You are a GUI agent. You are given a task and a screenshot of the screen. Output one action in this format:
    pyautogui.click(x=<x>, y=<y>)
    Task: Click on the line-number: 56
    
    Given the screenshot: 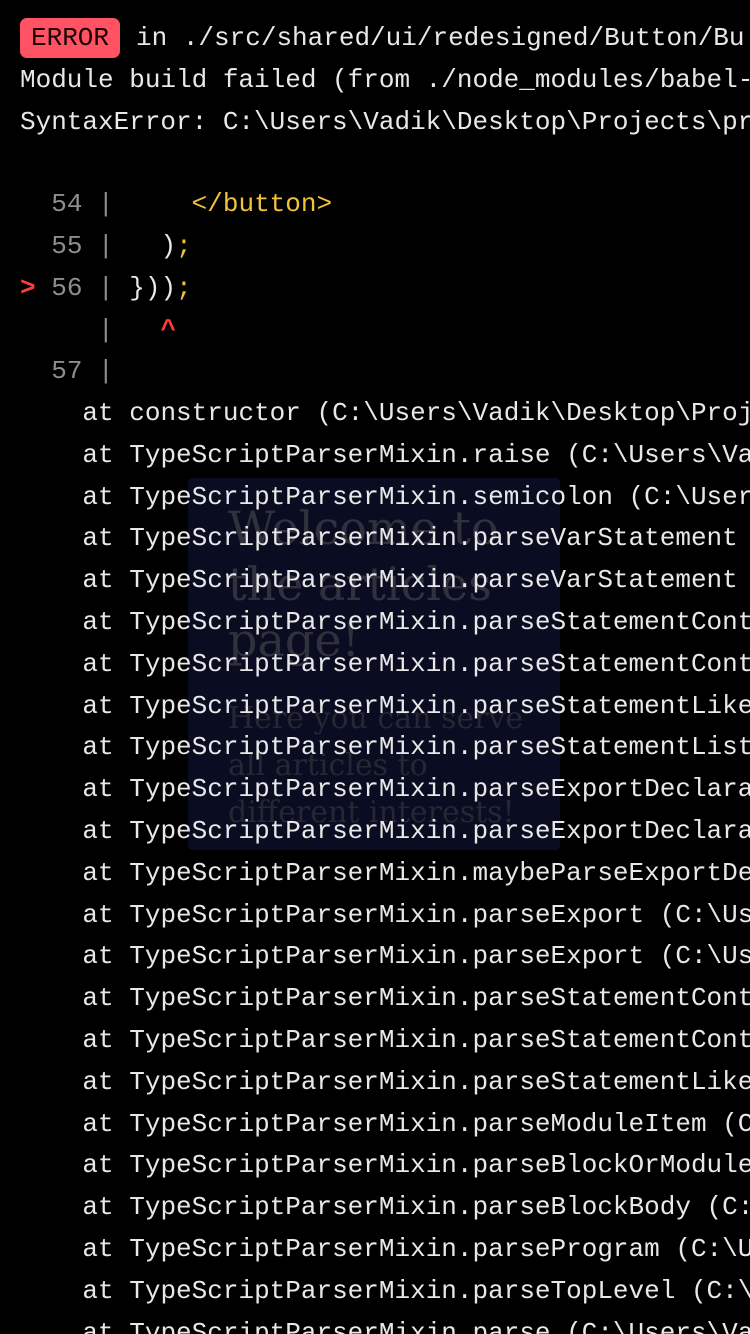 What is the action you would take?
    pyautogui.click(x=67, y=288)
    